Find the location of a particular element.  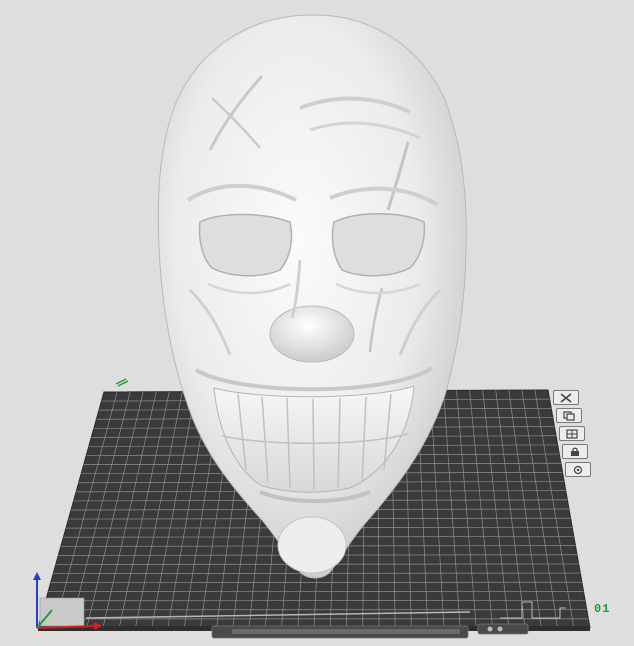

copy-icon is located at coordinates (569, 415).